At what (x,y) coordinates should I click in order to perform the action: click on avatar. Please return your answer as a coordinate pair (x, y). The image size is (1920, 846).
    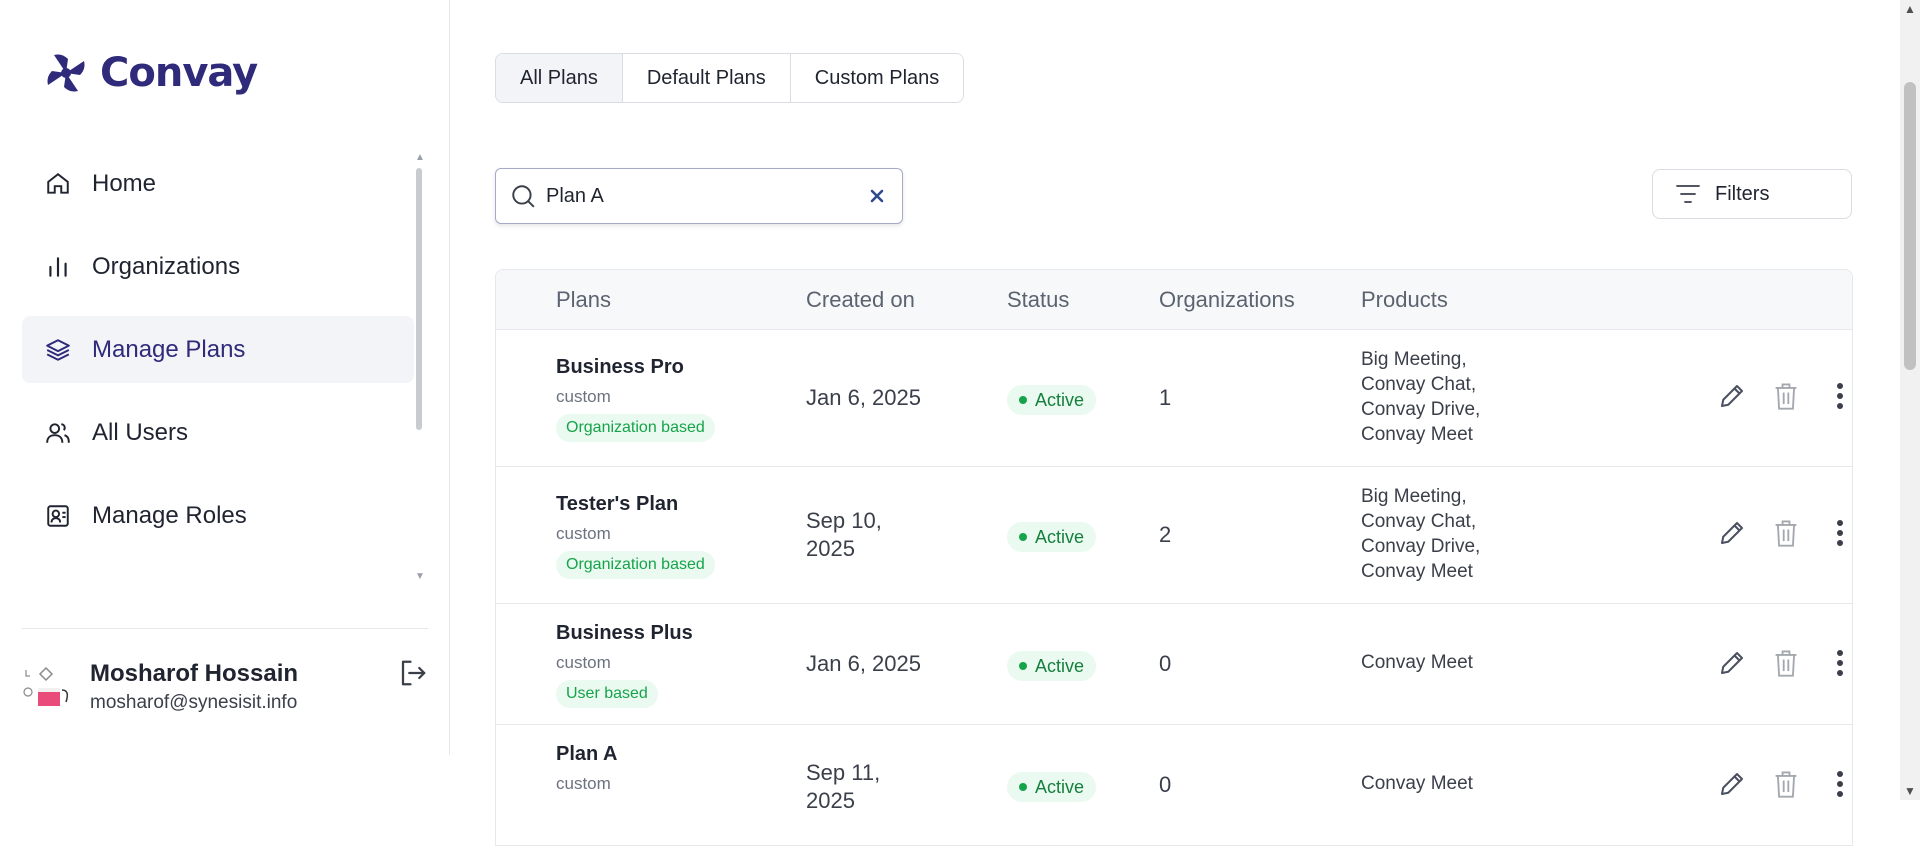
    Looking at the image, I should click on (49, 687).